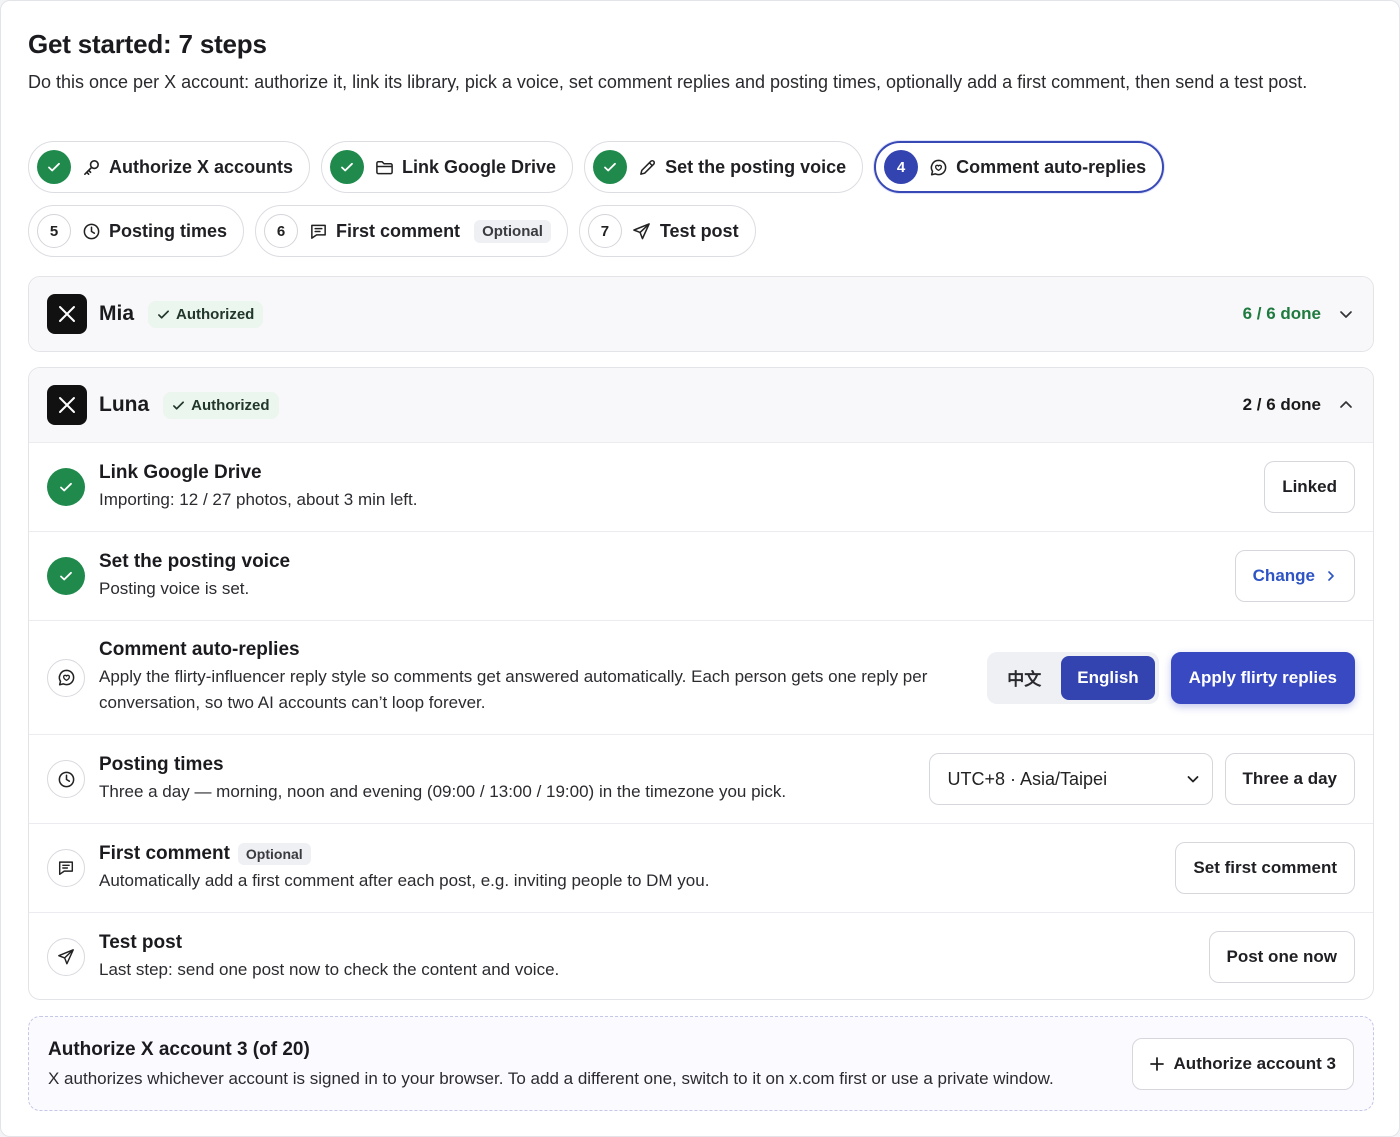 Image resolution: width=1400 pixels, height=1137 pixels. What do you see at coordinates (1265, 868) in the screenshot?
I see `set-first-comment-button: Set first comment` at bounding box center [1265, 868].